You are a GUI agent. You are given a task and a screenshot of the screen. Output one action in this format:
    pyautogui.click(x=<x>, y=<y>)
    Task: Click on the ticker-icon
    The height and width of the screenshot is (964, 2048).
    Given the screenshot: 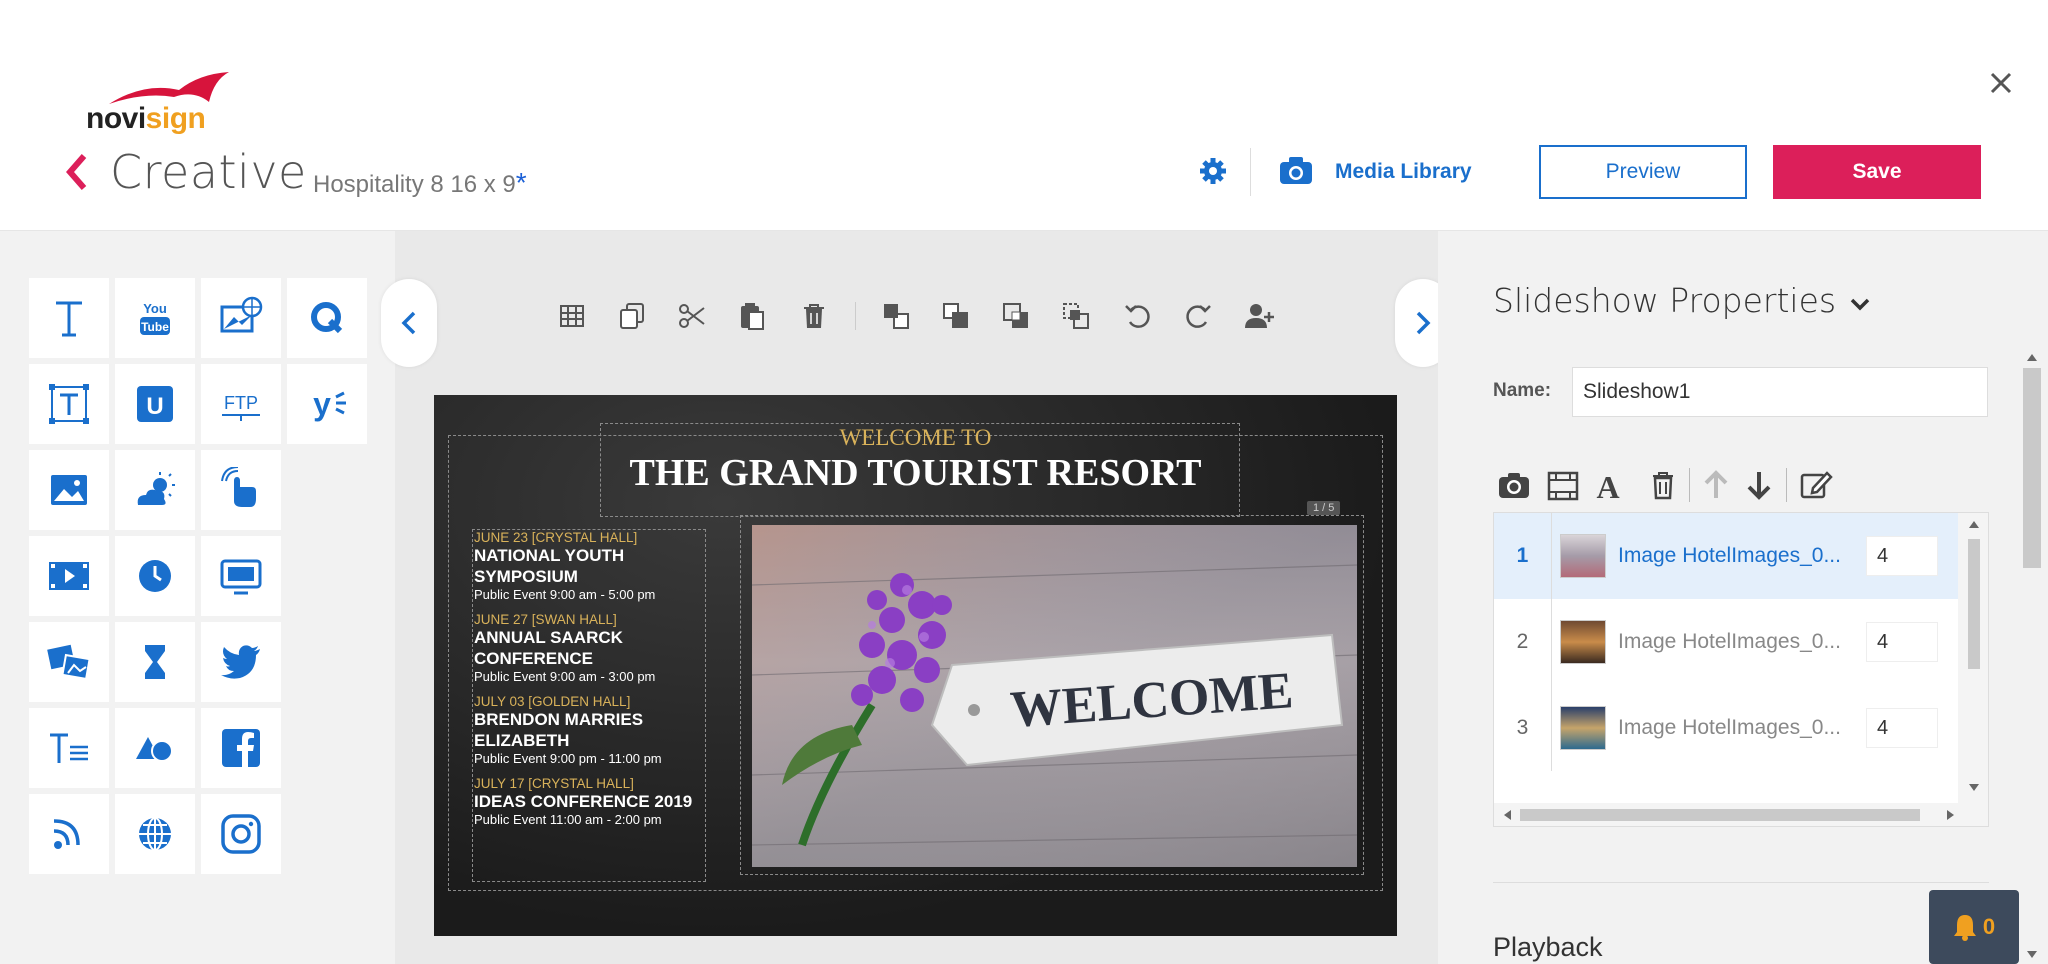 What is the action you would take?
    pyautogui.click(x=69, y=748)
    